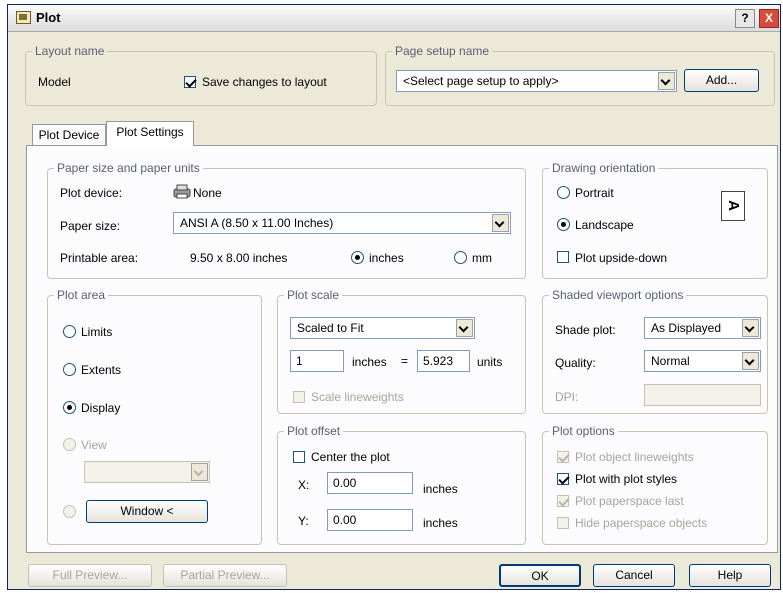 The width and height of the screenshot is (783, 593). I want to click on unit-mm-label: mm, so click(482, 258).